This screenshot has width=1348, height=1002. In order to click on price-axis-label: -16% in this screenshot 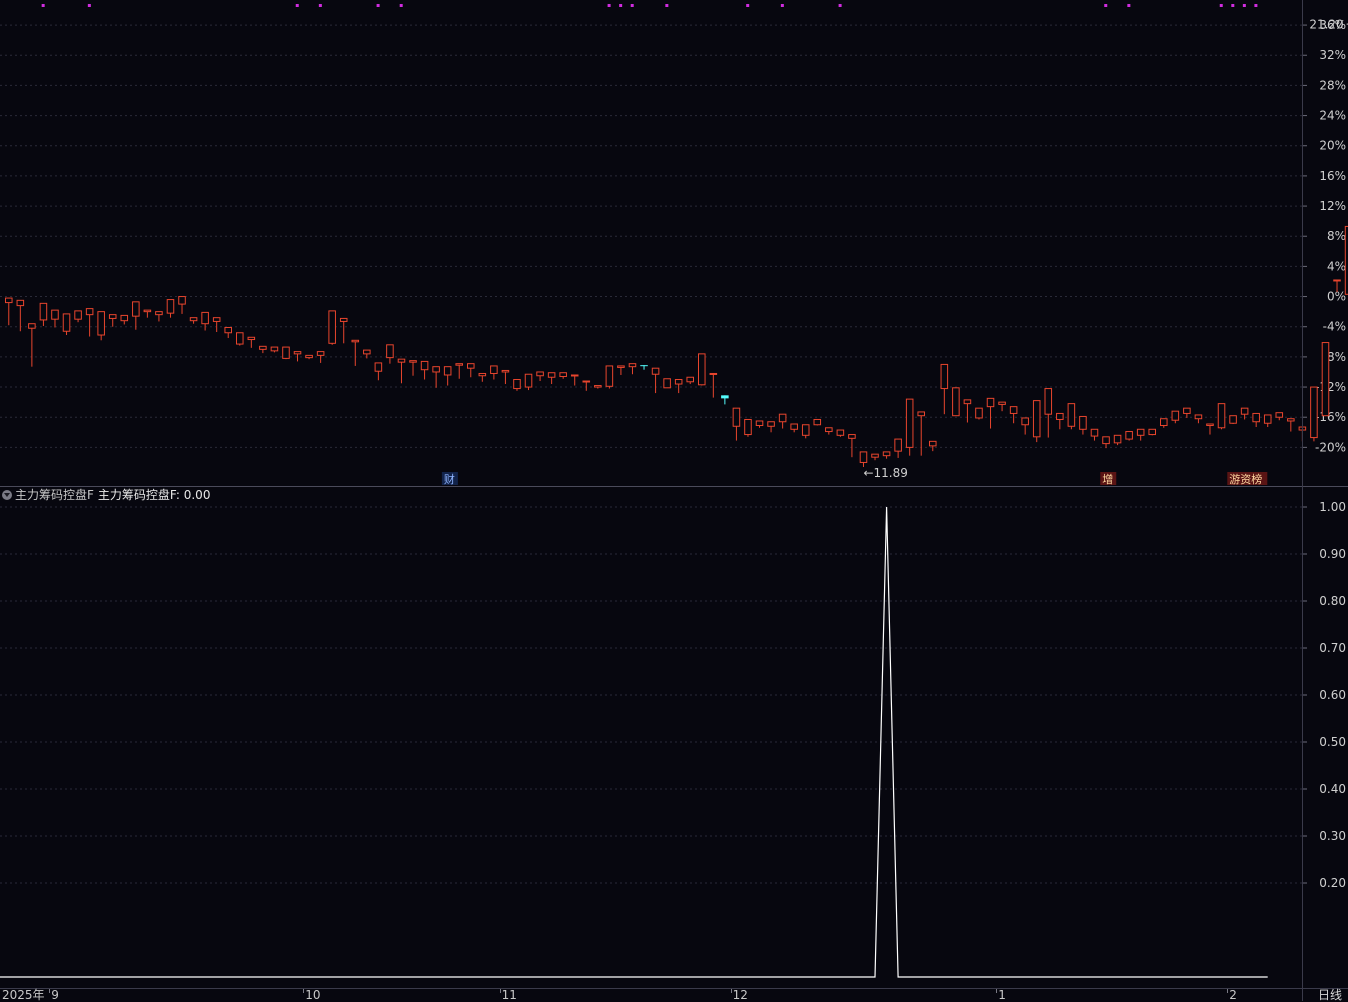, I will do `click(1330, 417)`.